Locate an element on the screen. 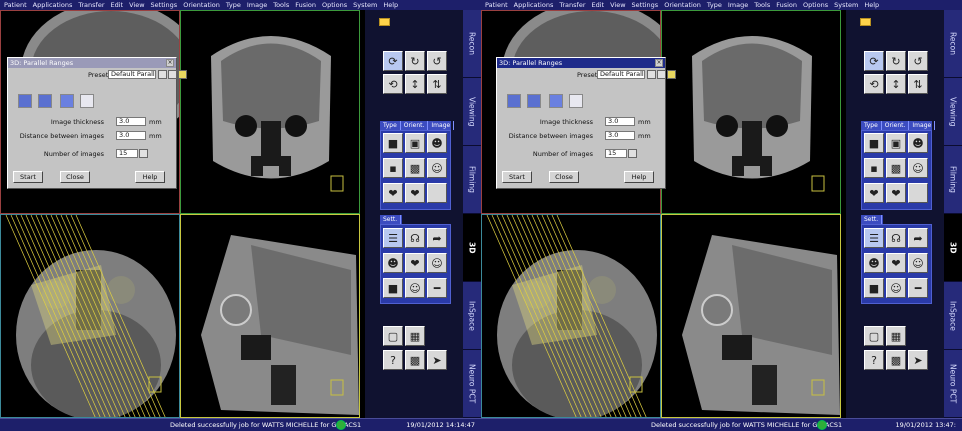 This screenshot has height=431, width=962. menu-item-help: Help is located at coordinates (871, 5).